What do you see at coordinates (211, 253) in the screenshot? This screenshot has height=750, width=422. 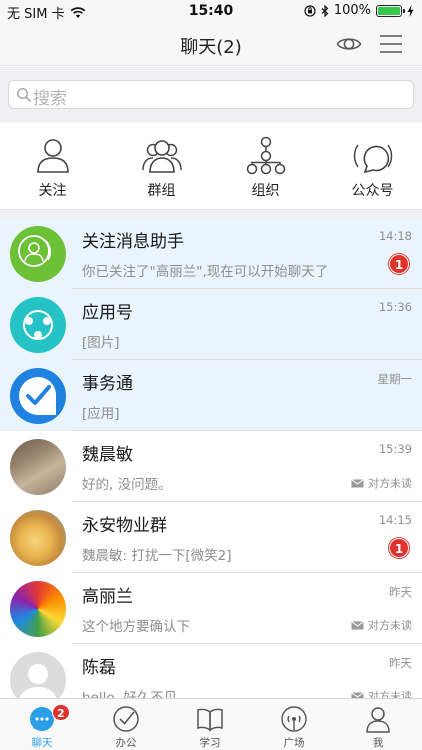 I see `chat-row: 关注消息助手 你已关注了"高丽兰",现在可以开始聊天了 14:18 1` at bounding box center [211, 253].